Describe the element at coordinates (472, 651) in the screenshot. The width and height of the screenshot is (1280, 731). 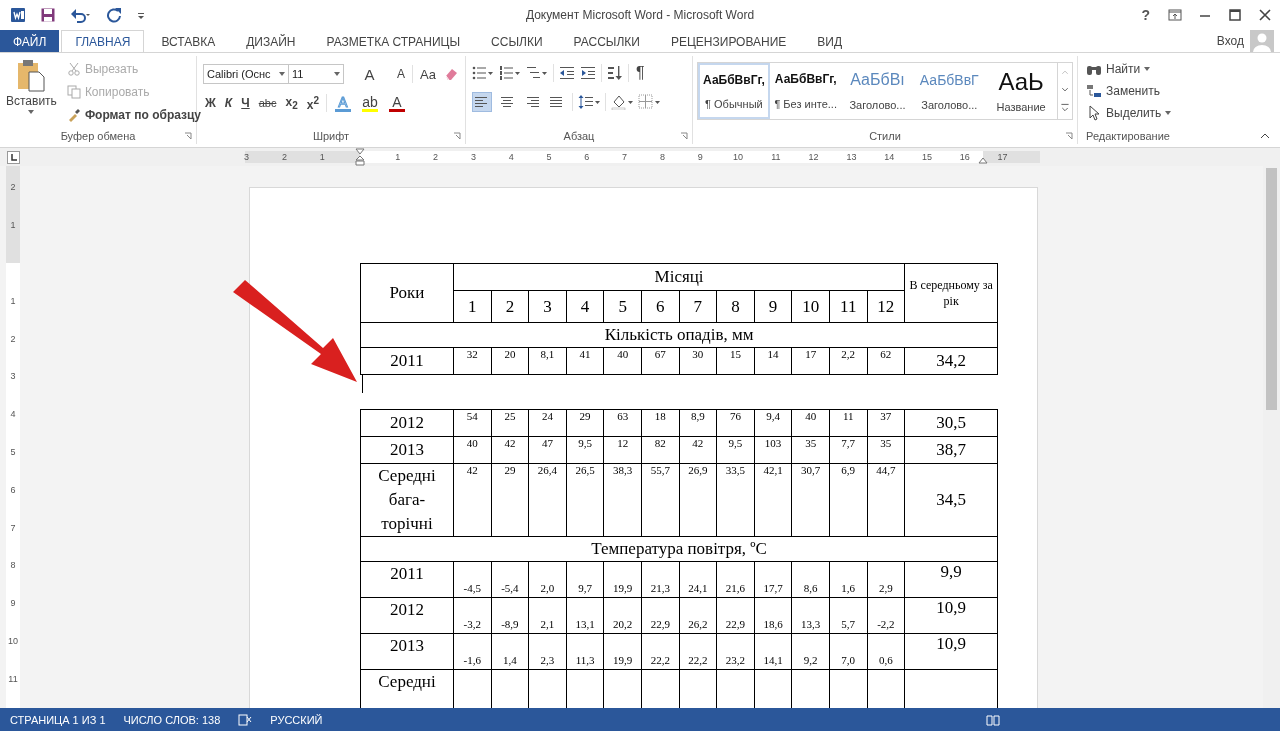
I see `table-cell: -1,6` at that location.